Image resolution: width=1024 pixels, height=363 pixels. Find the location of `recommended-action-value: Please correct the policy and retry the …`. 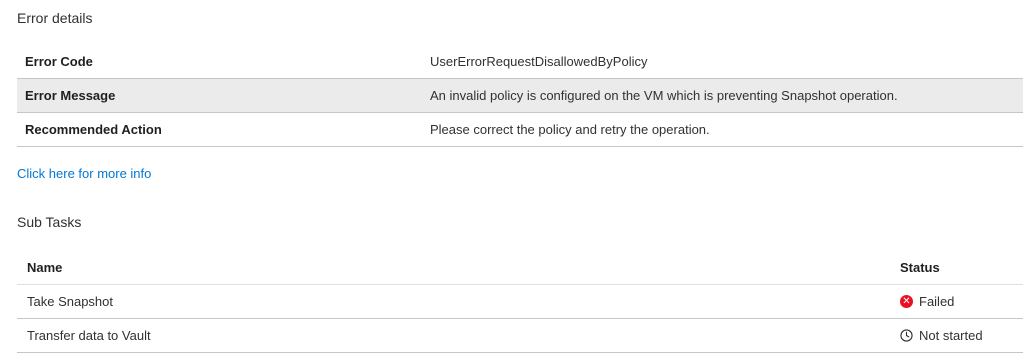

recommended-action-value: Please correct the policy and retry the … is located at coordinates (570, 129).